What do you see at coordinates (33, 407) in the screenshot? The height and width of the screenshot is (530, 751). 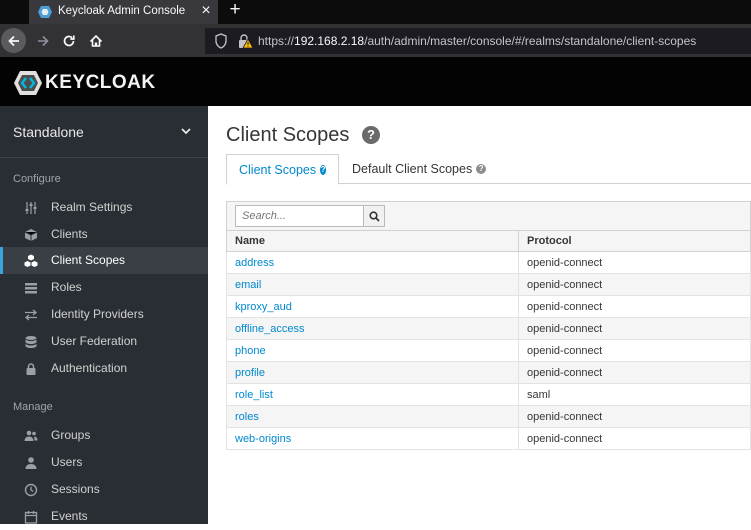 I see `section-manage: Manage` at bounding box center [33, 407].